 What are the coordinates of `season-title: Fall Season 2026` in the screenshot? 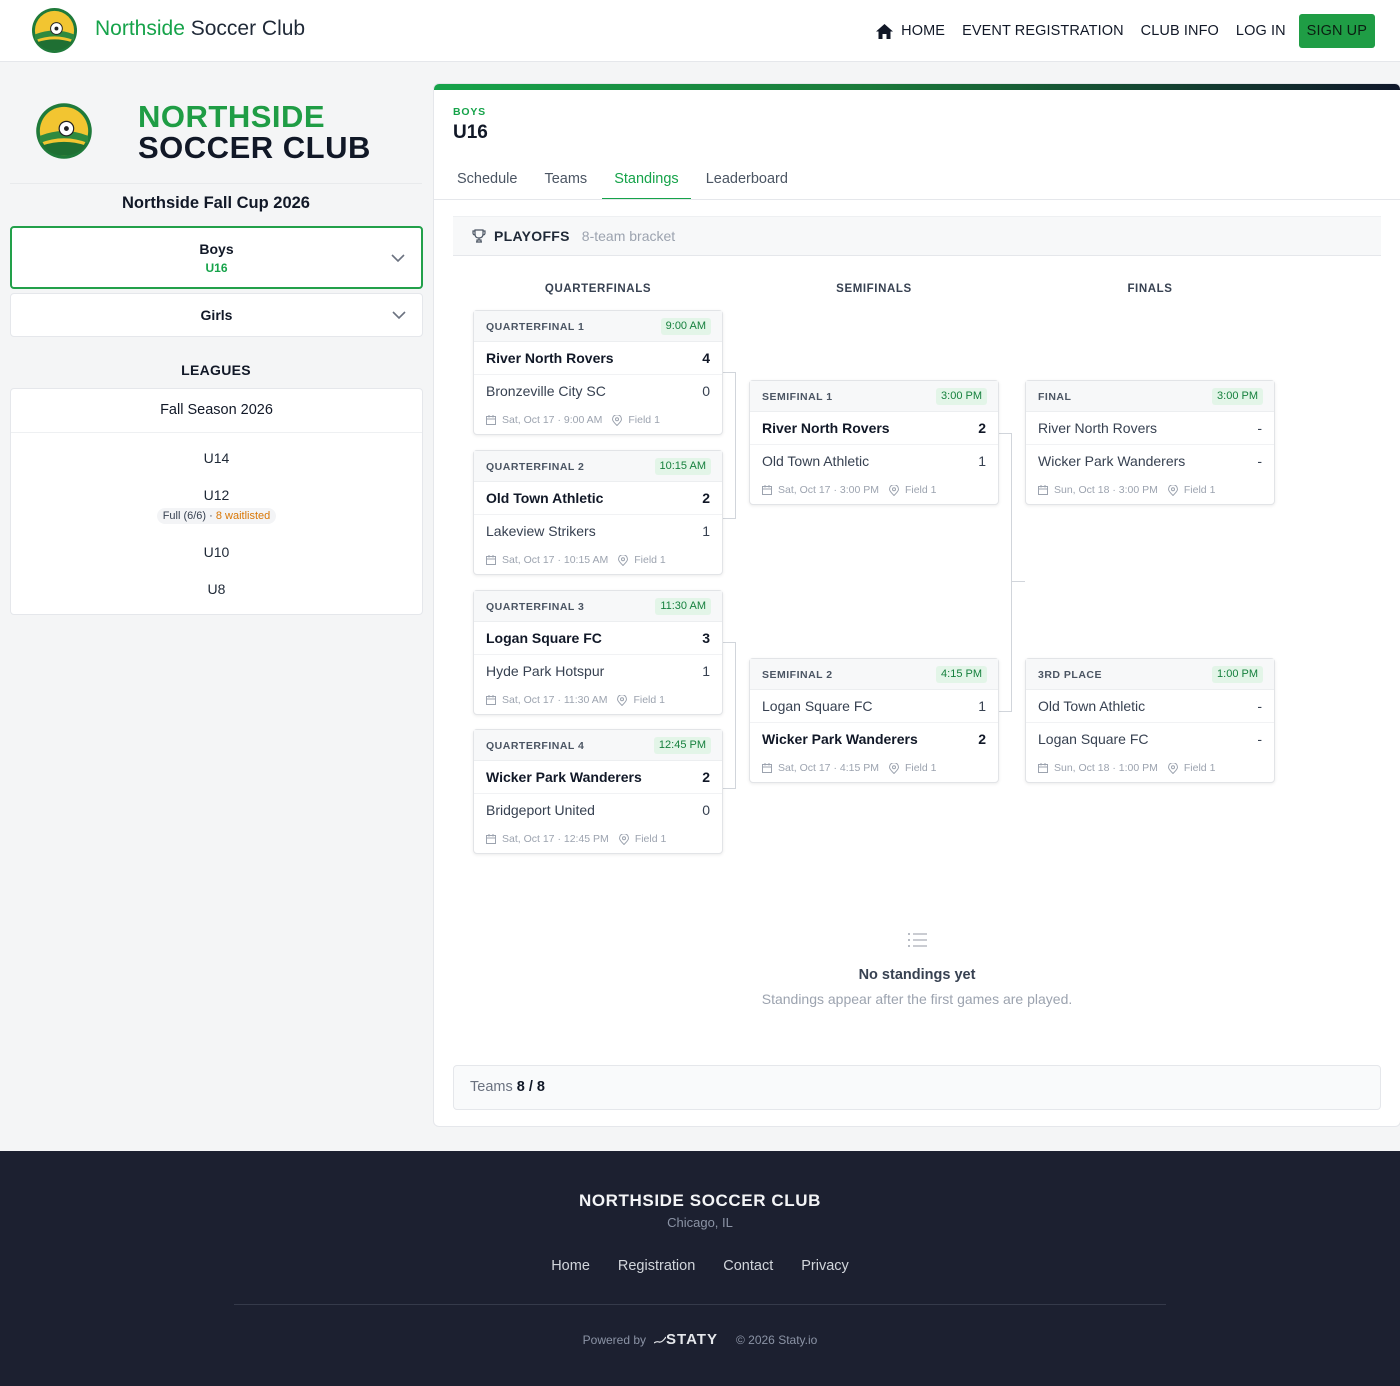 It's located at (216, 411).